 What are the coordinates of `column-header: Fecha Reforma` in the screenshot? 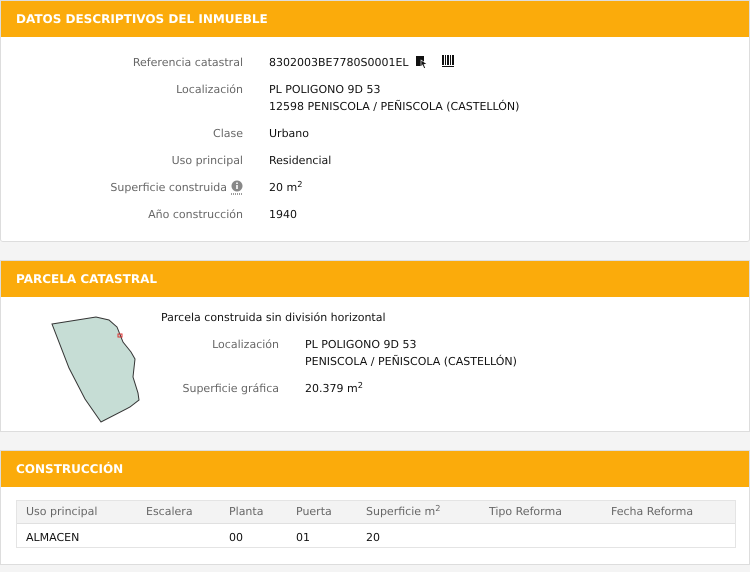 It's located at (652, 512).